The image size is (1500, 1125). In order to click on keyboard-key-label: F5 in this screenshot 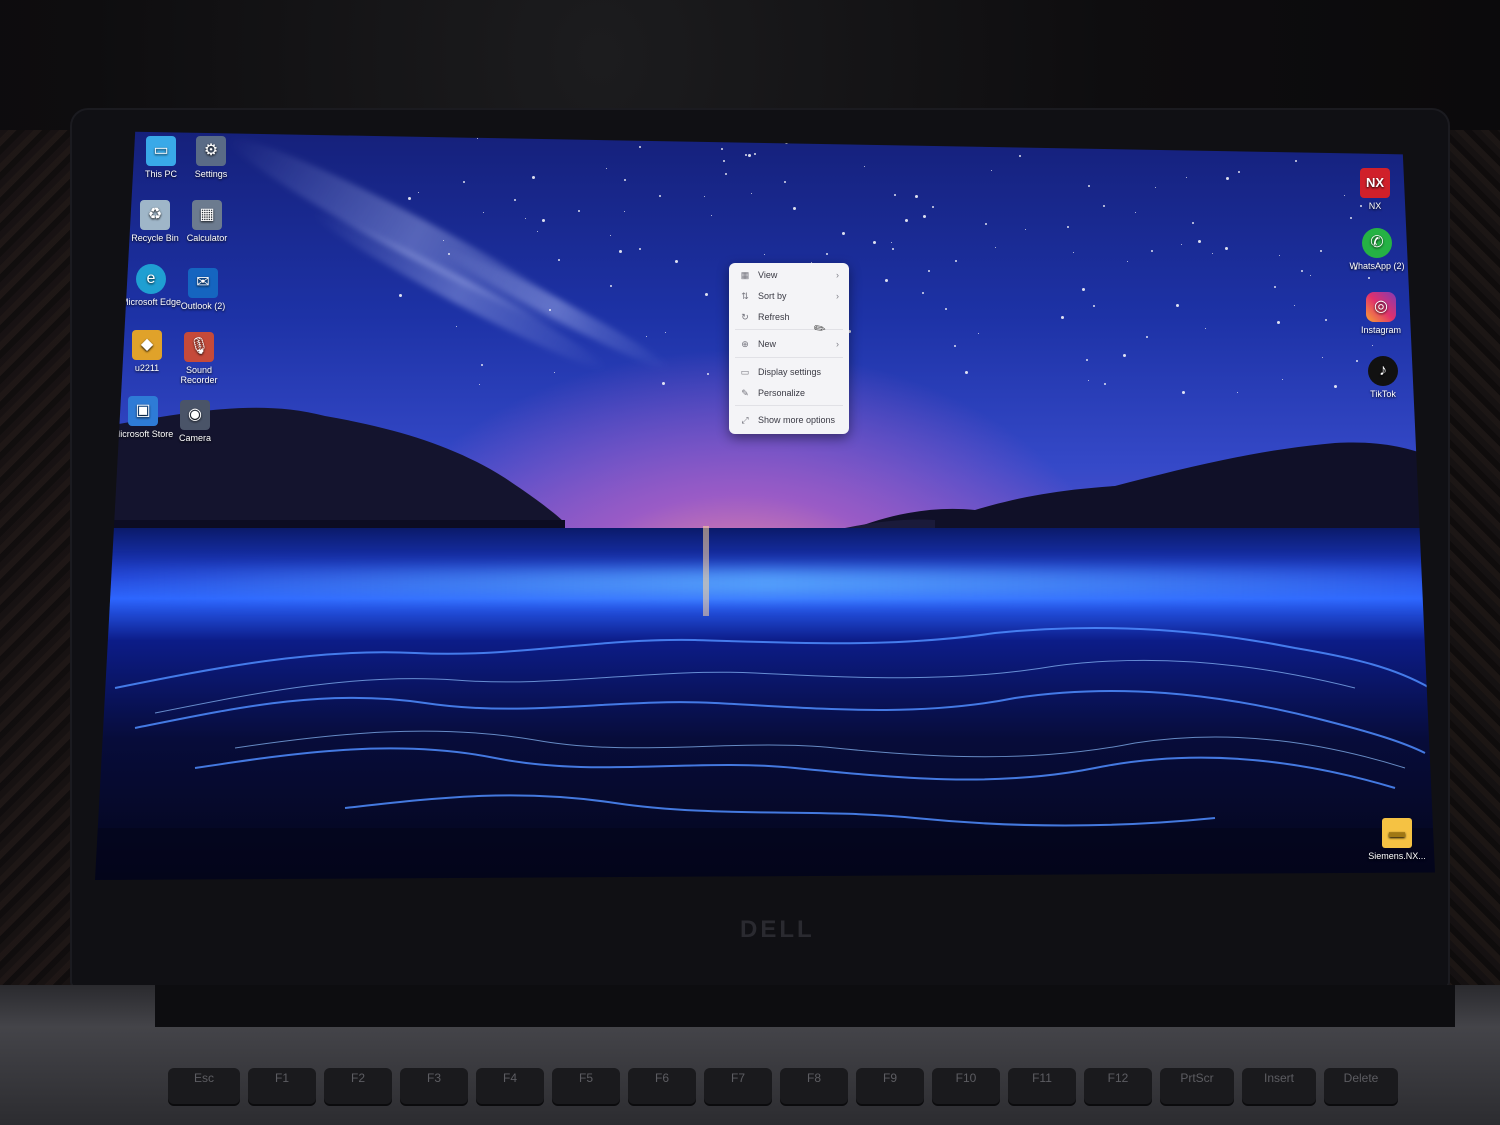, I will do `click(585, 1078)`.